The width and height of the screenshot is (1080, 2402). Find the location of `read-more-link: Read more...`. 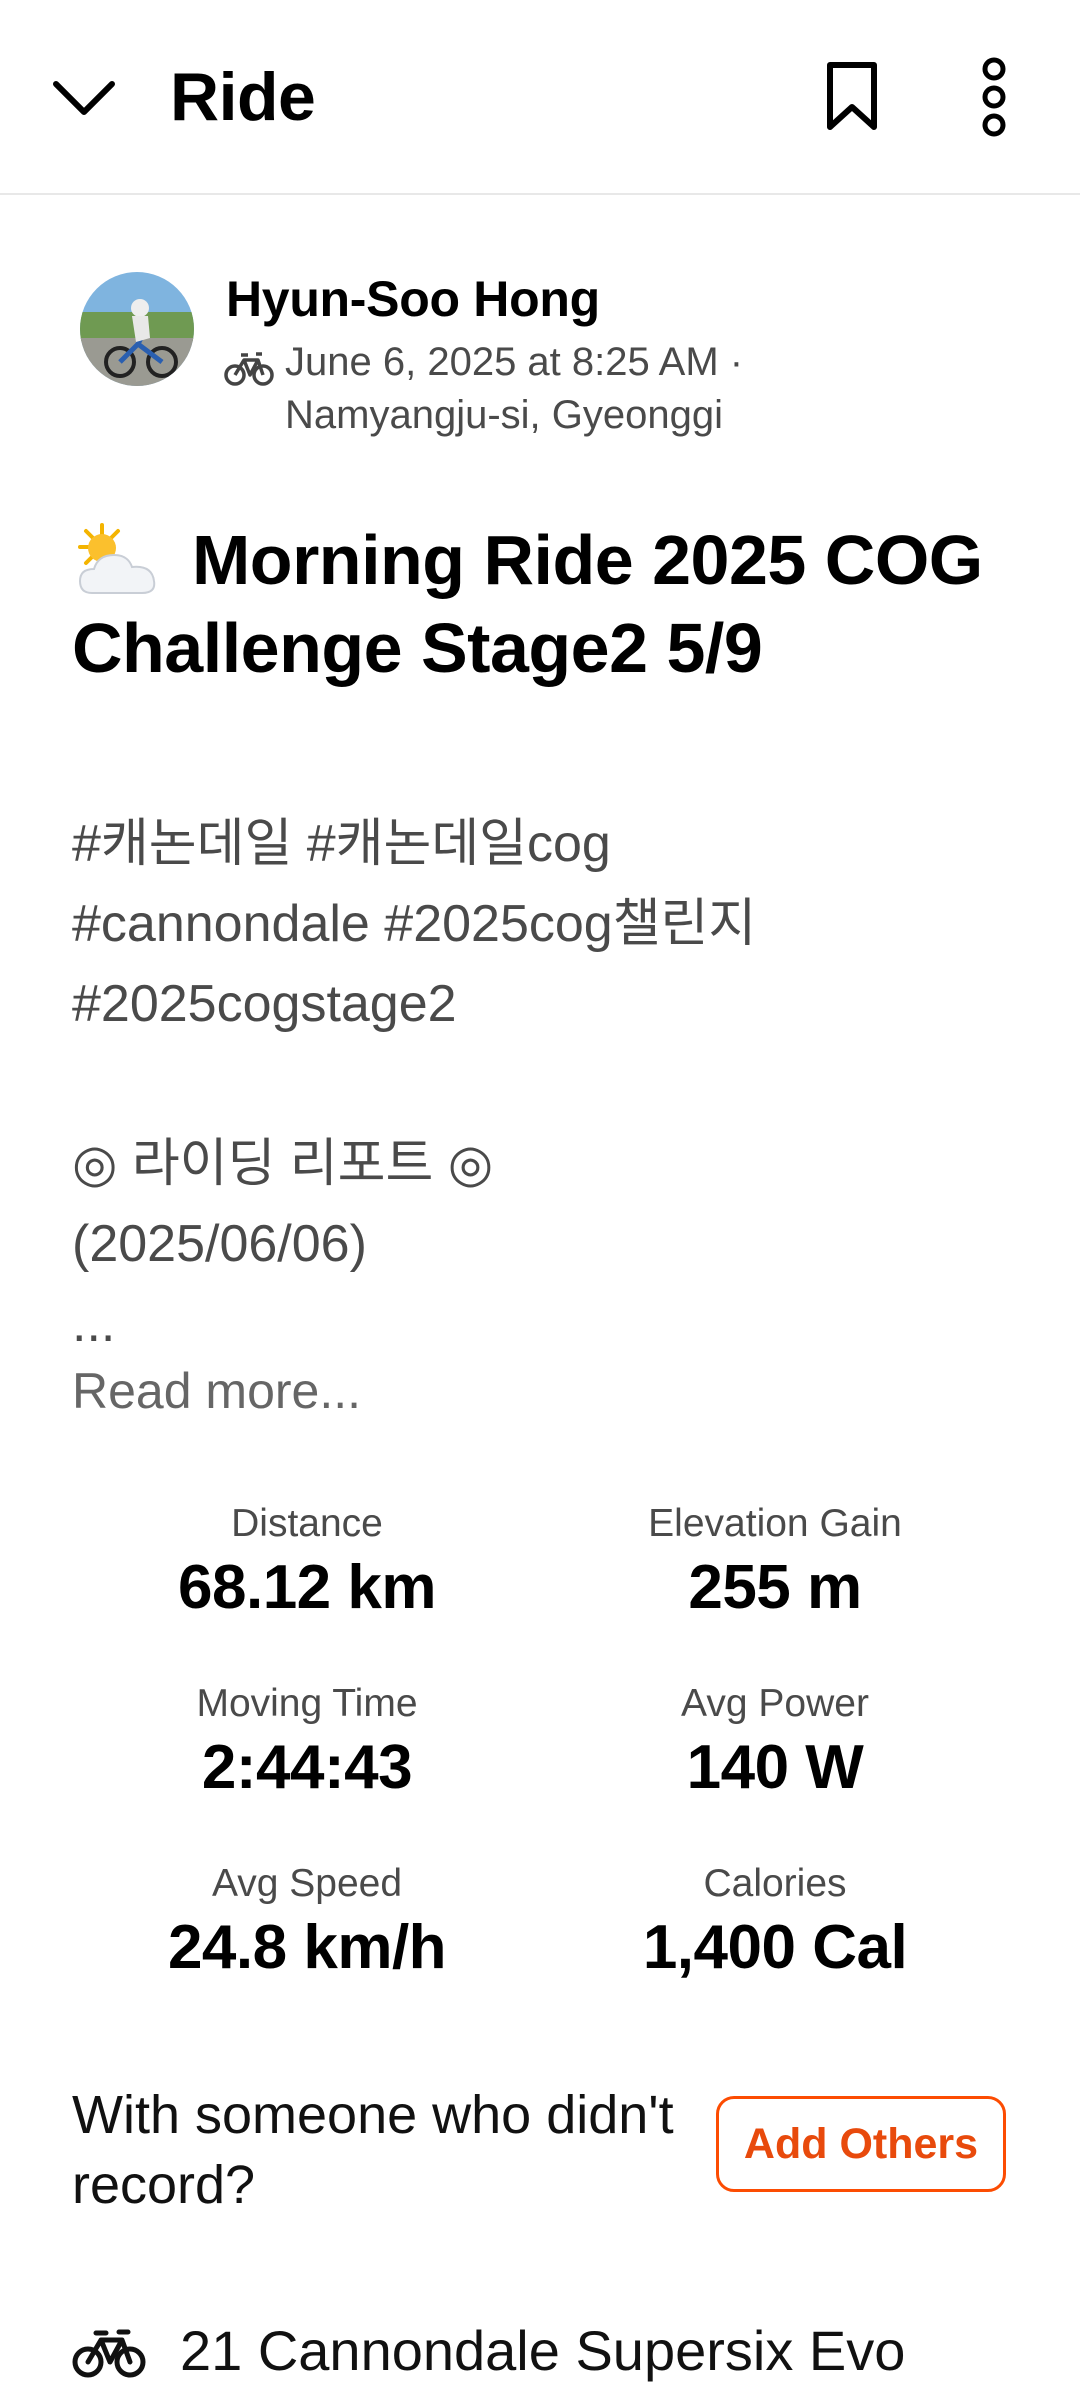

read-more-link: Read more... is located at coordinates (216, 1391).